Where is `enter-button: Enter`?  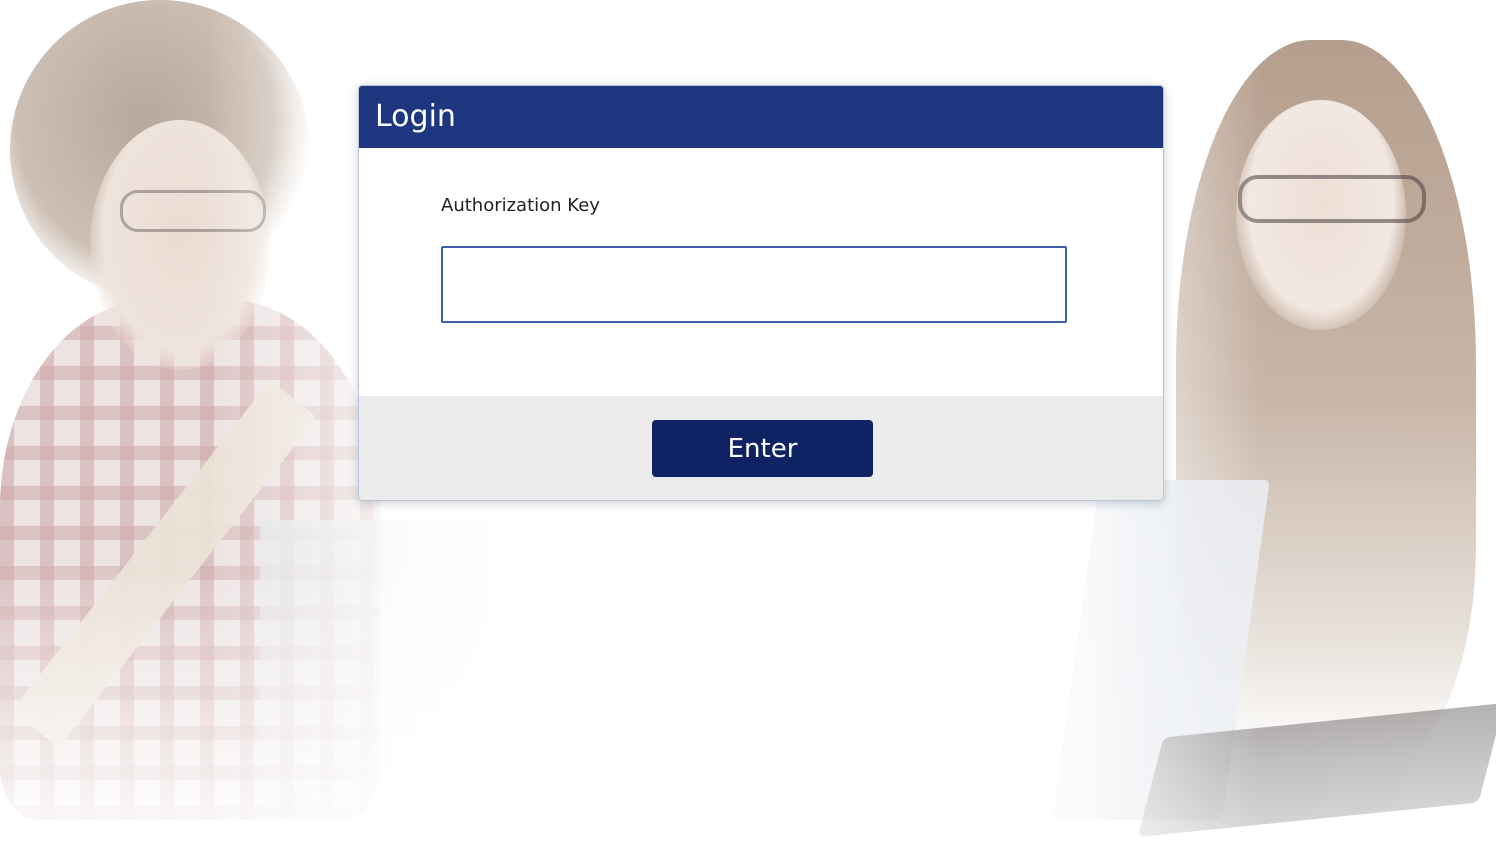 enter-button: Enter is located at coordinates (762, 448).